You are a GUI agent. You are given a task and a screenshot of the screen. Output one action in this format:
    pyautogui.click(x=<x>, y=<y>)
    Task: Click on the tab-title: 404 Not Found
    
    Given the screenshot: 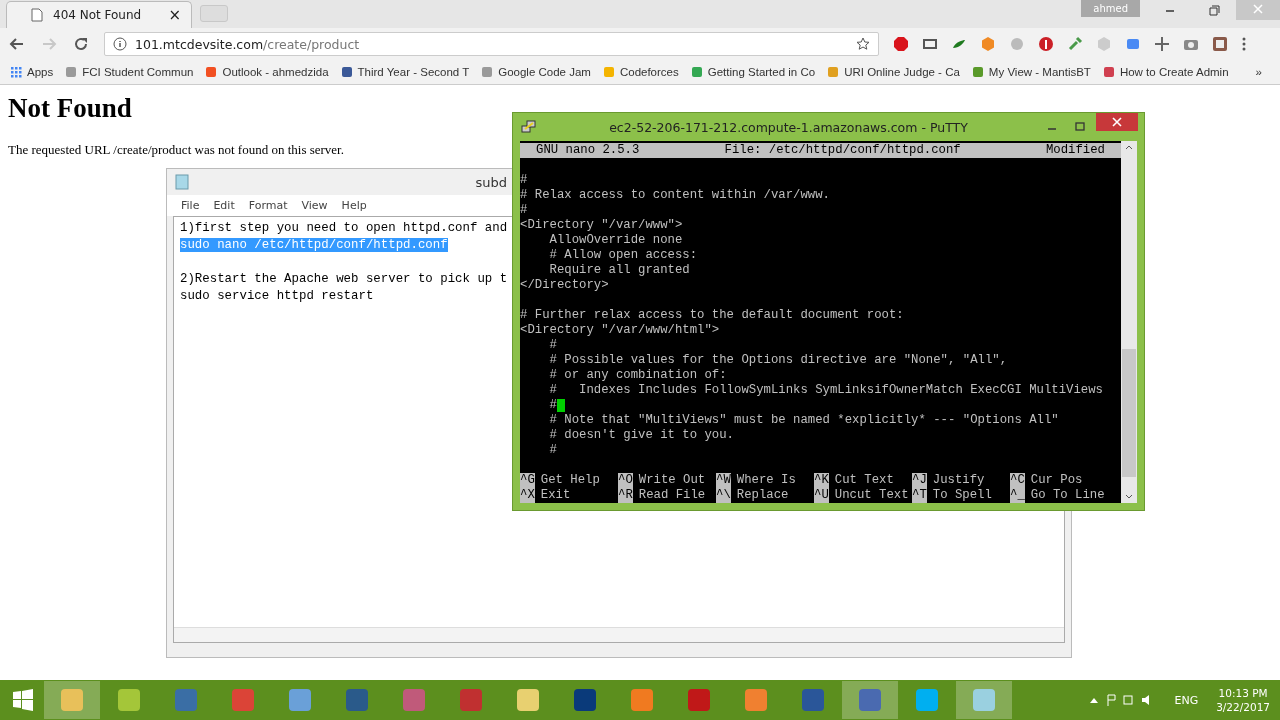 What is the action you would take?
    pyautogui.click(x=97, y=15)
    